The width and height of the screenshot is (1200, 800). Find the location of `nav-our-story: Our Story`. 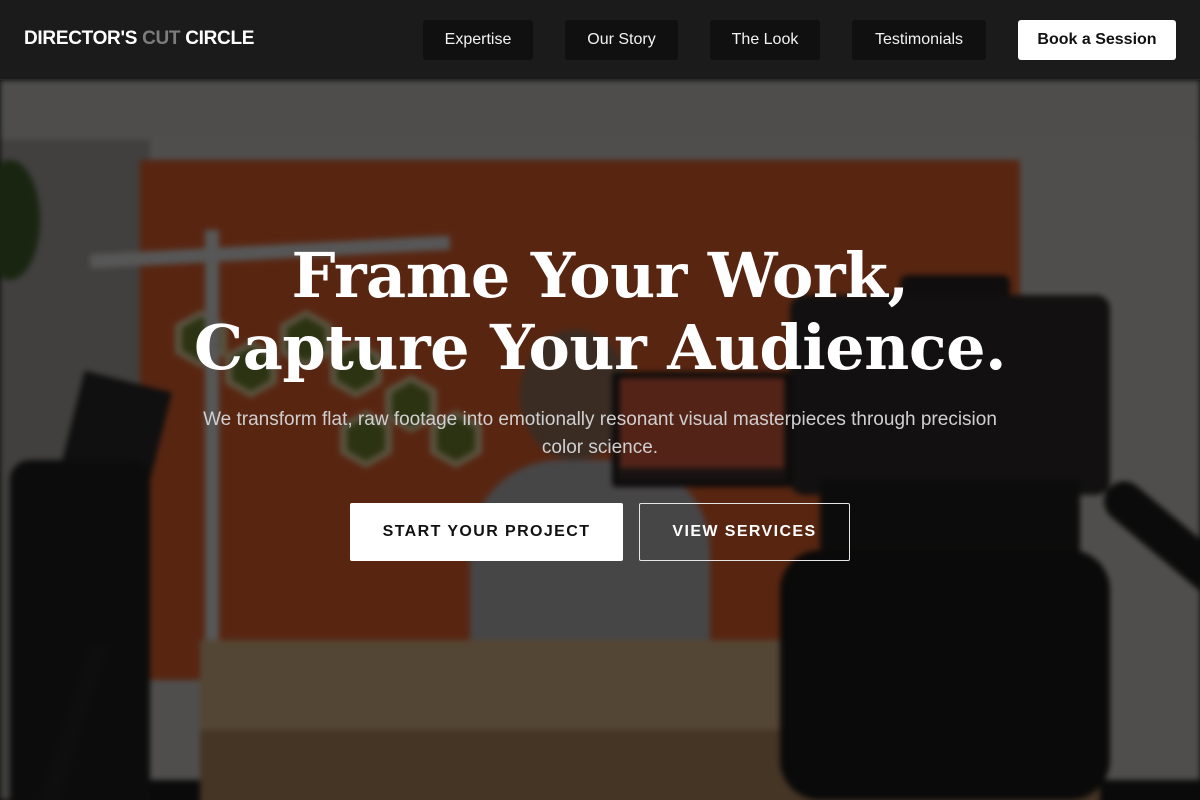

nav-our-story: Our Story is located at coordinates (621, 40).